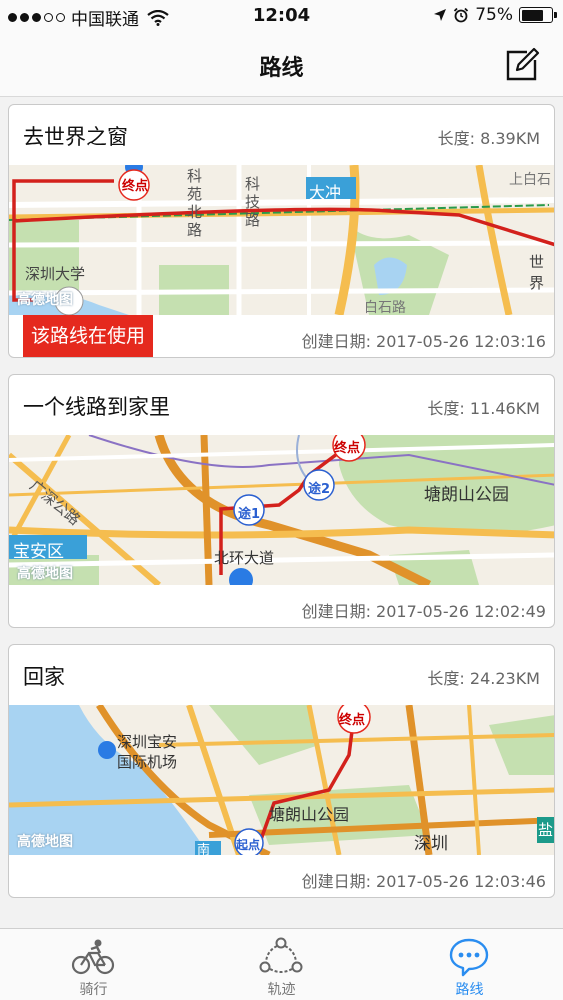 Image resolution: width=563 pixels, height=1000 pixels. Describe the element at coordinates (195, 203) in the screenshot. I see `map-label: 科苑北路` at that location.